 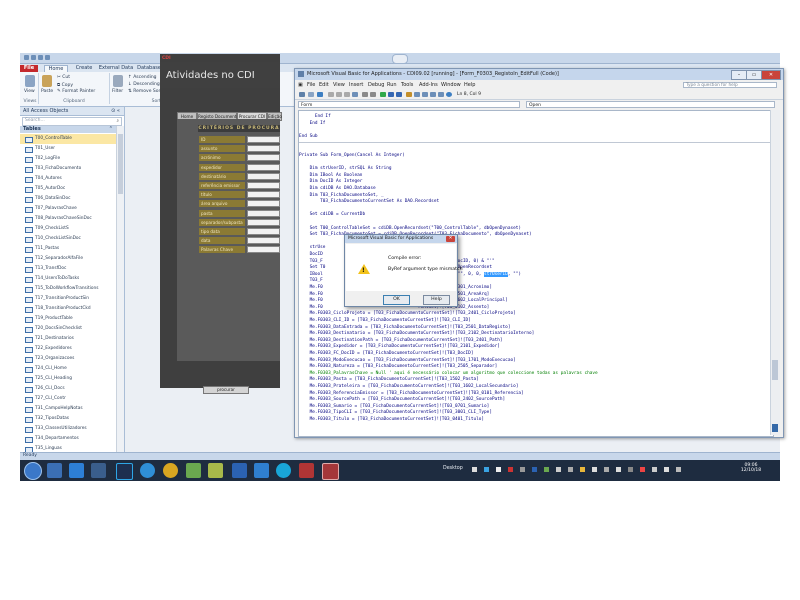 I want to click on view-access-icon, so click(x=302, y=94).